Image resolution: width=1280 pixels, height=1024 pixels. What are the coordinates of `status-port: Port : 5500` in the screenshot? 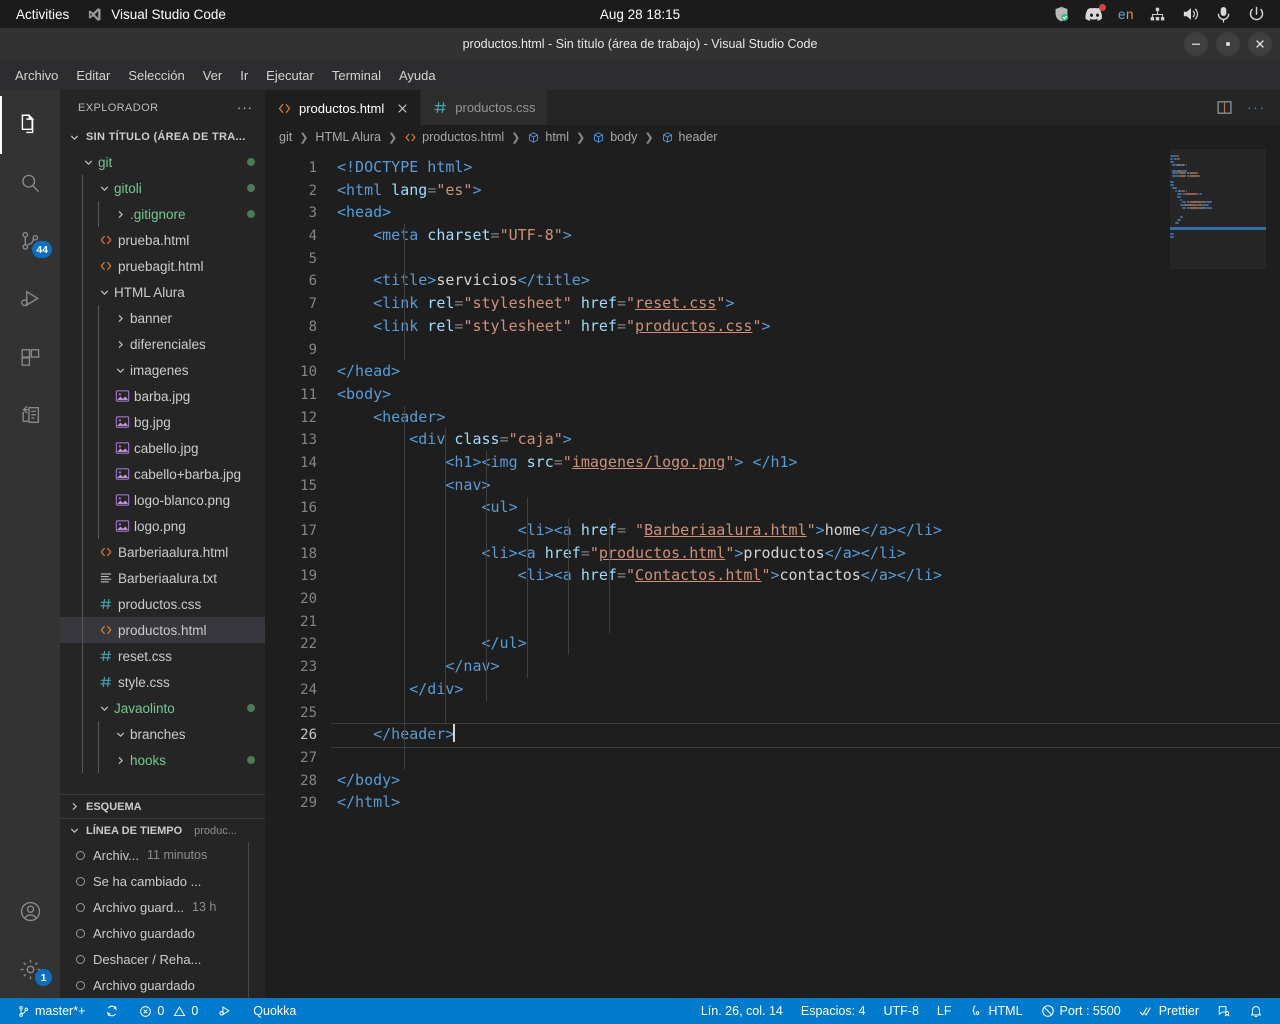 It's located at (1081, 1011).